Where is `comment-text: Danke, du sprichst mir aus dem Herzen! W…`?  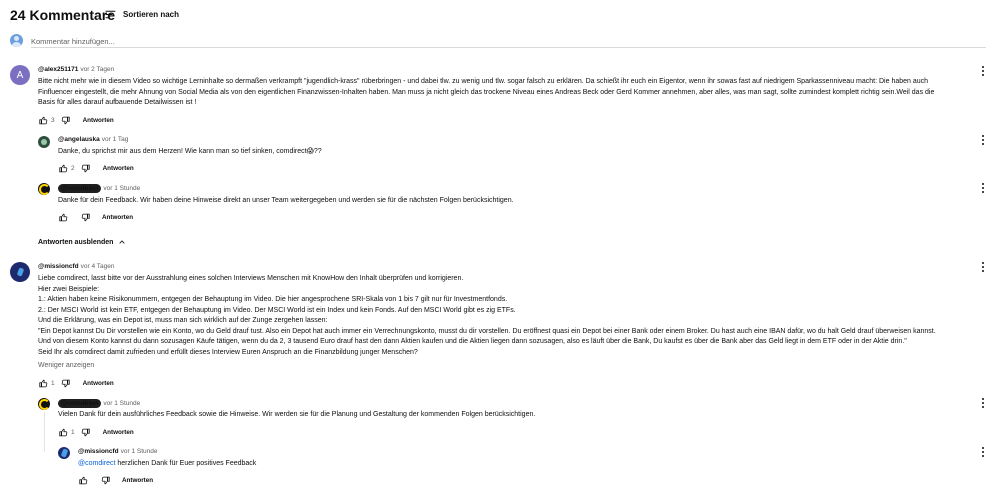 comment-text: Danke, du sprichst mir aus dem Herzen! W… is located at coordinates (190, 151).